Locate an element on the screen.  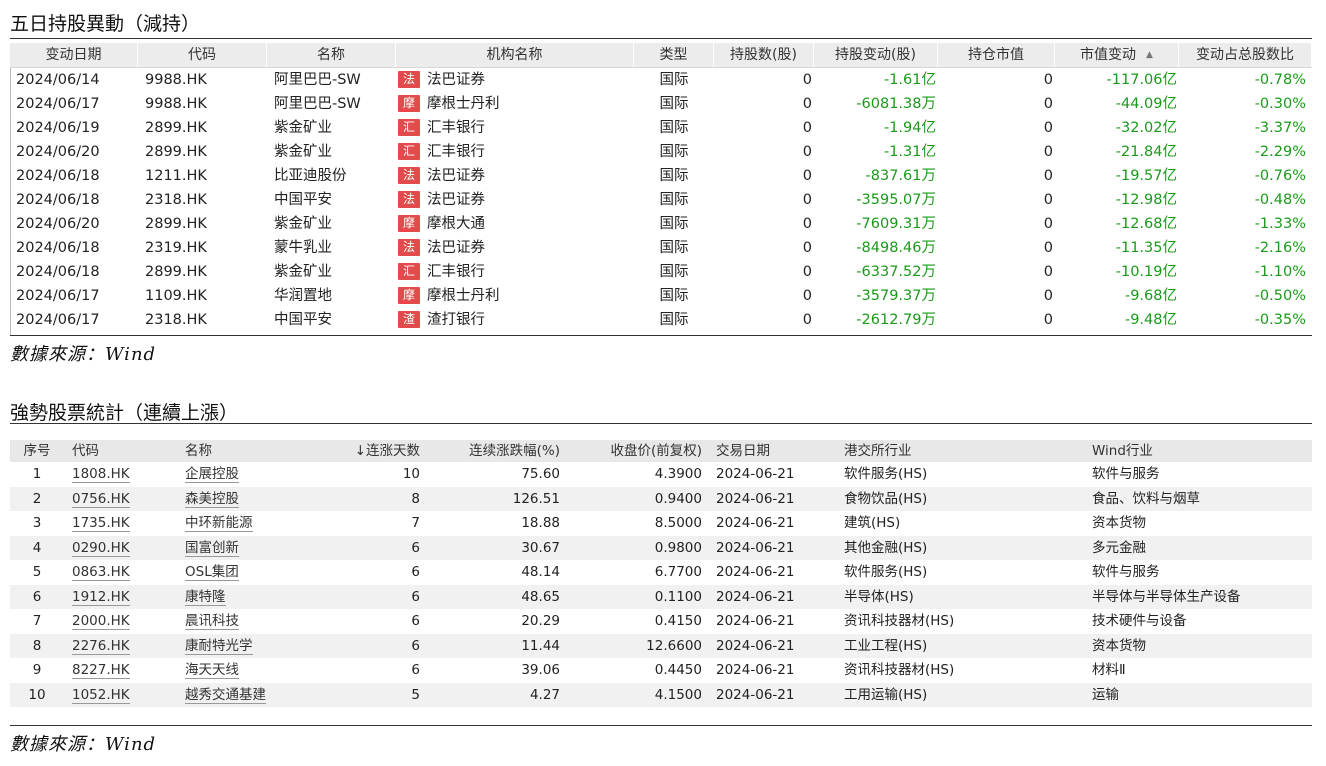
stock-name-link: 国富创新 is located at coordinates (212, 548).